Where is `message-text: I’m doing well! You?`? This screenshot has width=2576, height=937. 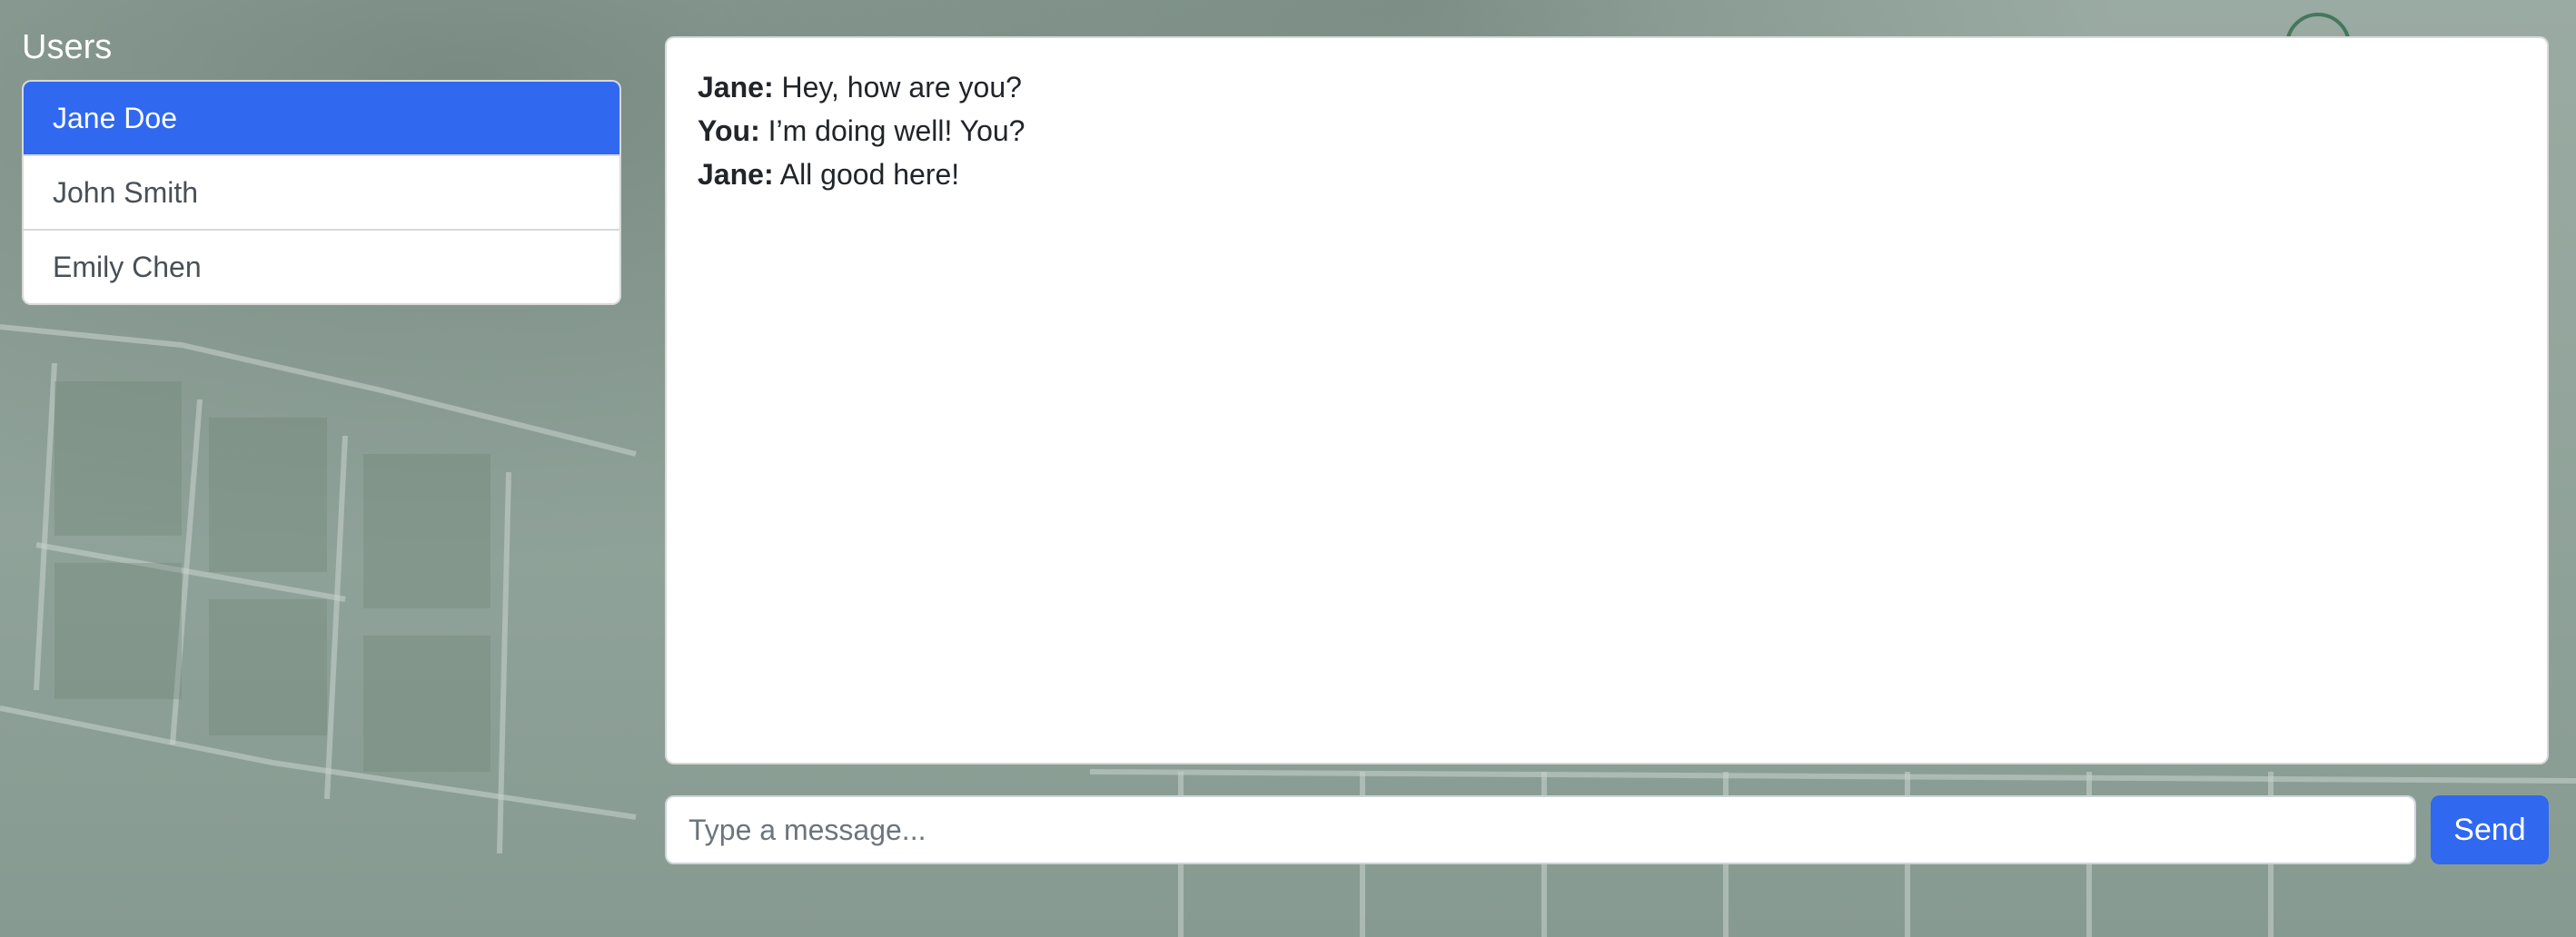 message-text: I’m doing well! You? is located at coordinates (896, 130).